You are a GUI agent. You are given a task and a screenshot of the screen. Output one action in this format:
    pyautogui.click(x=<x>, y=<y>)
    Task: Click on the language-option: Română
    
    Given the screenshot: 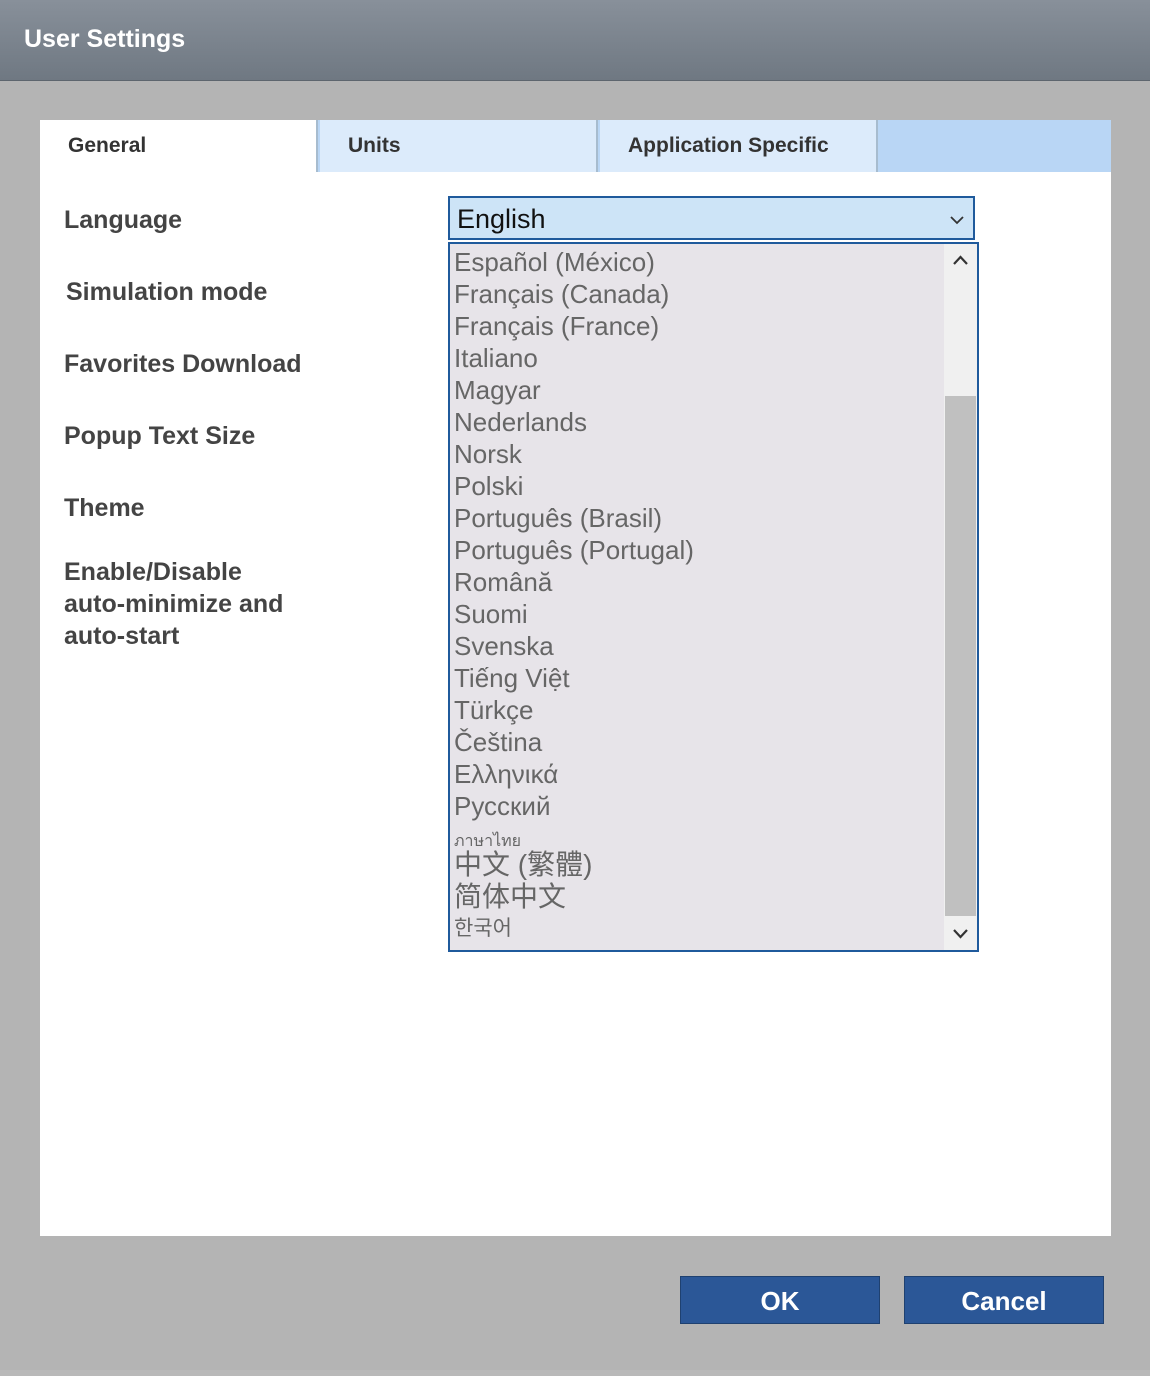 What is the action you would take?
    pyautogui.click(x=699, y=582)
    